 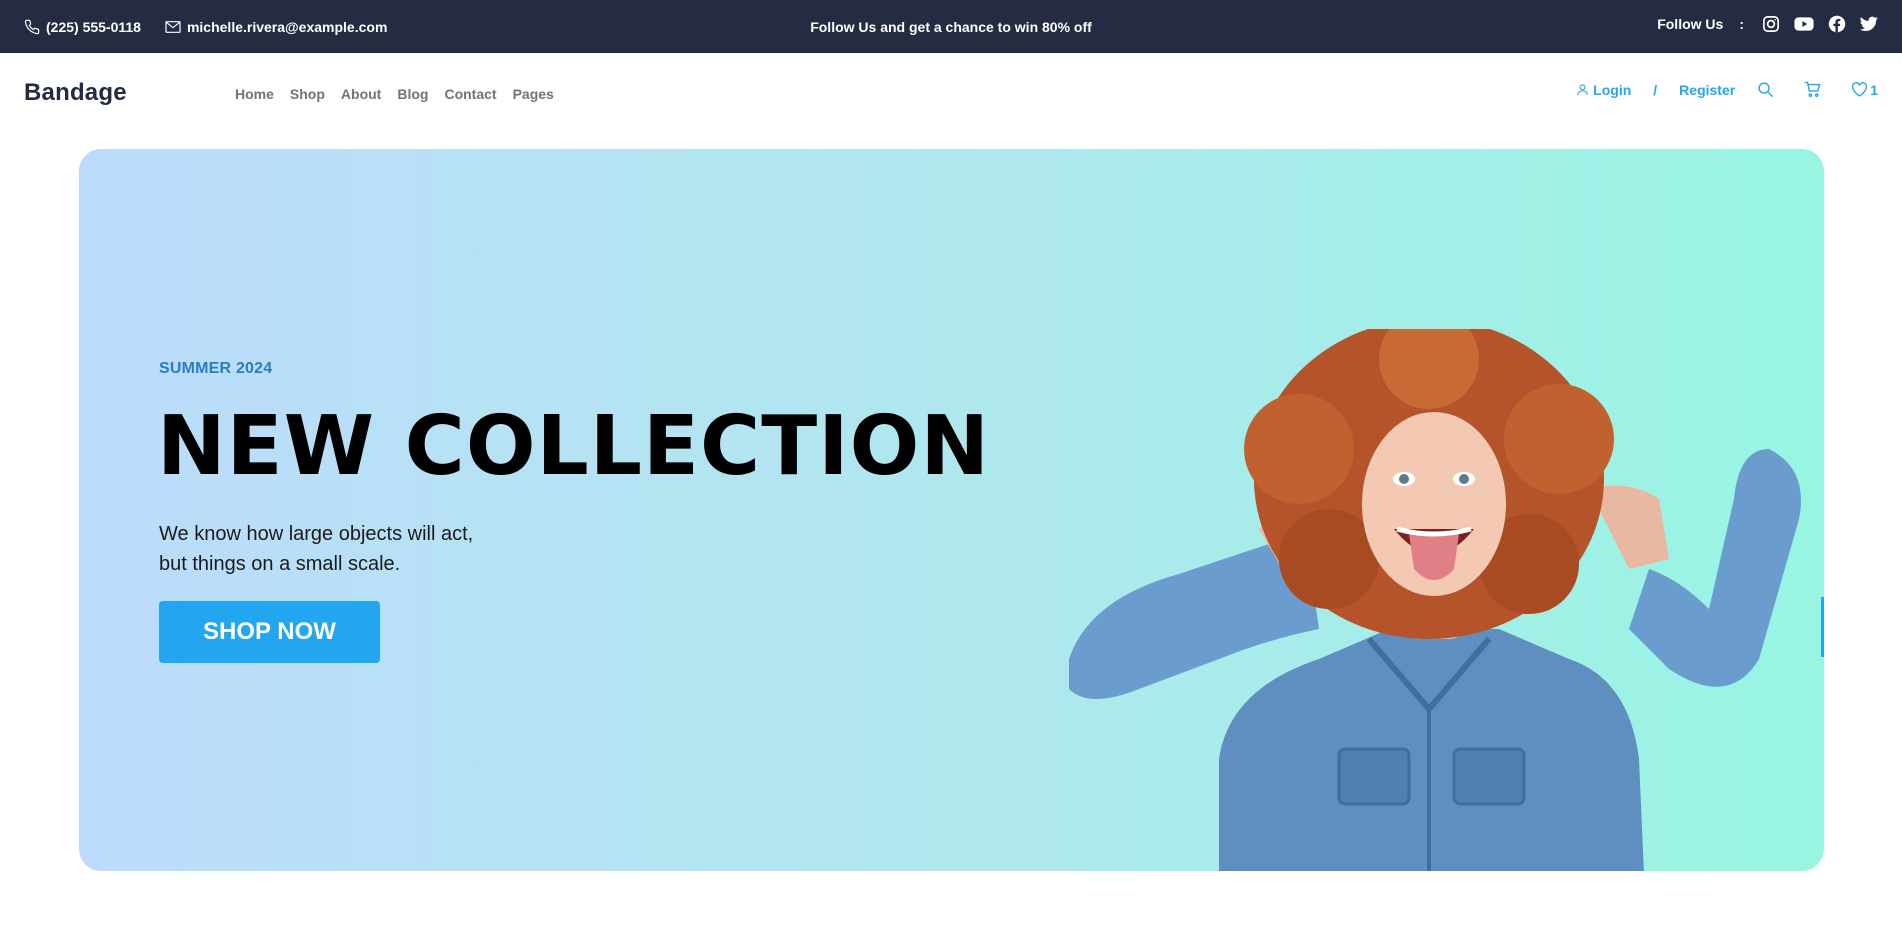 I want to click on slider-edge-tab, so click(x=1822, y=627).